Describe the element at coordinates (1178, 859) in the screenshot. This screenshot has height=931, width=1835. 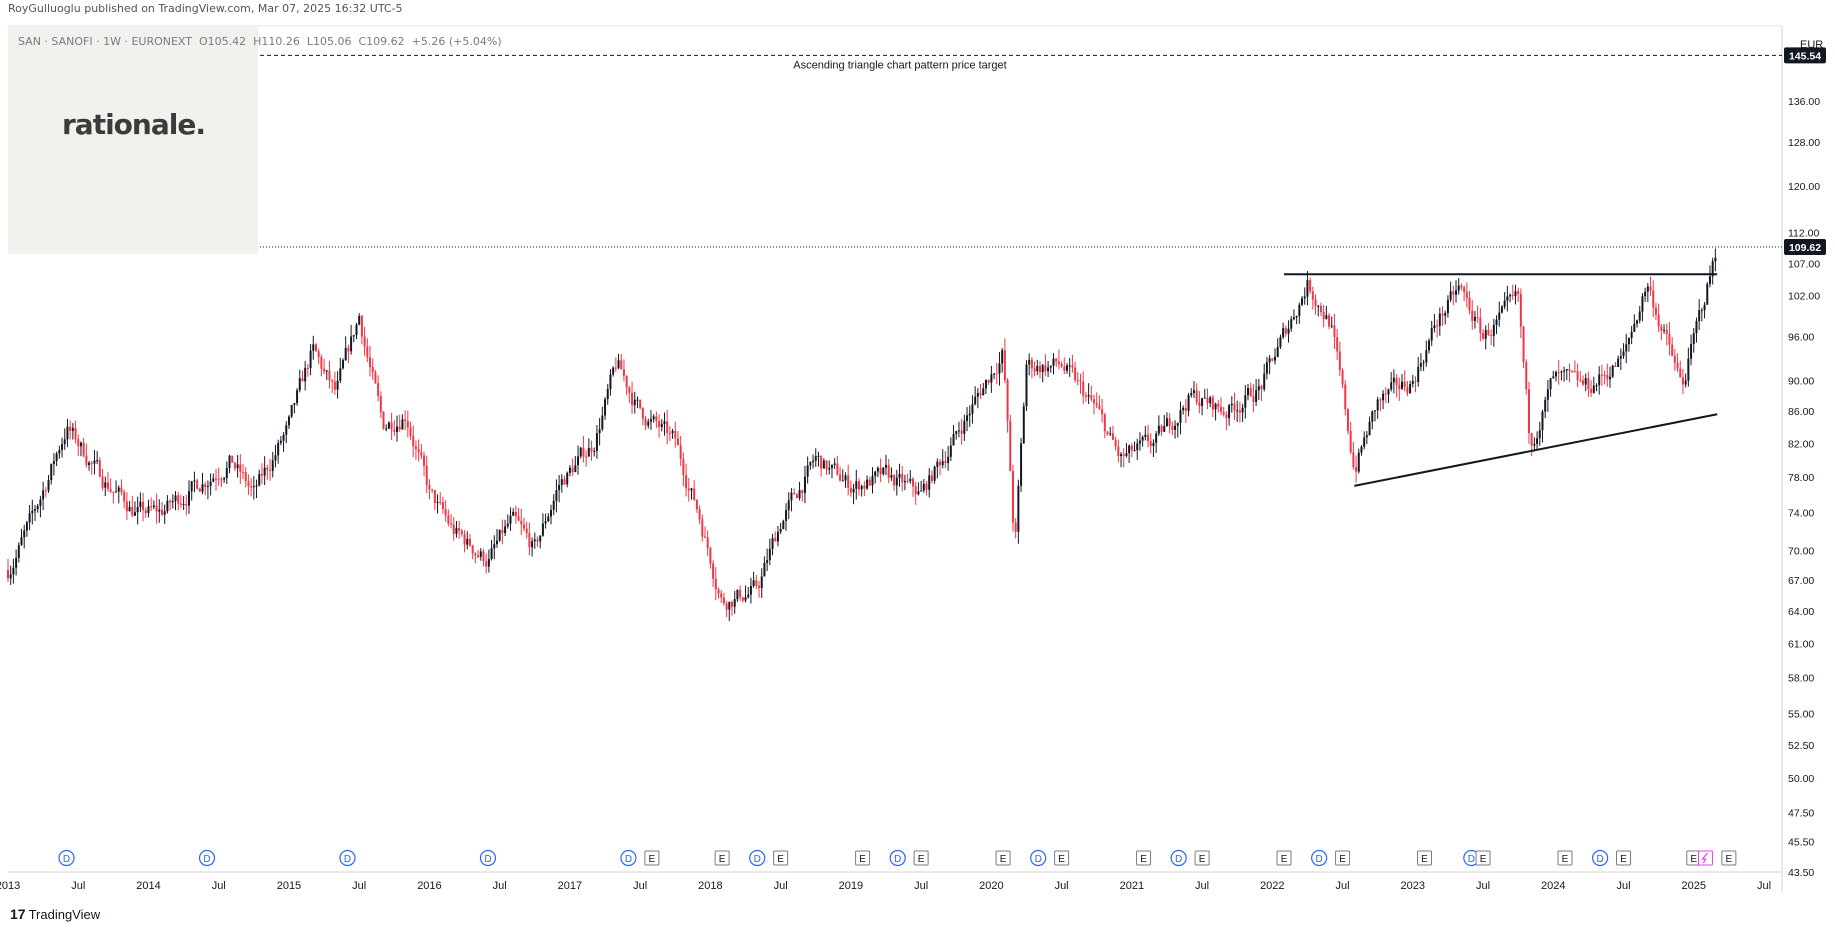
I see `dividend-marker-label: D` at that location.